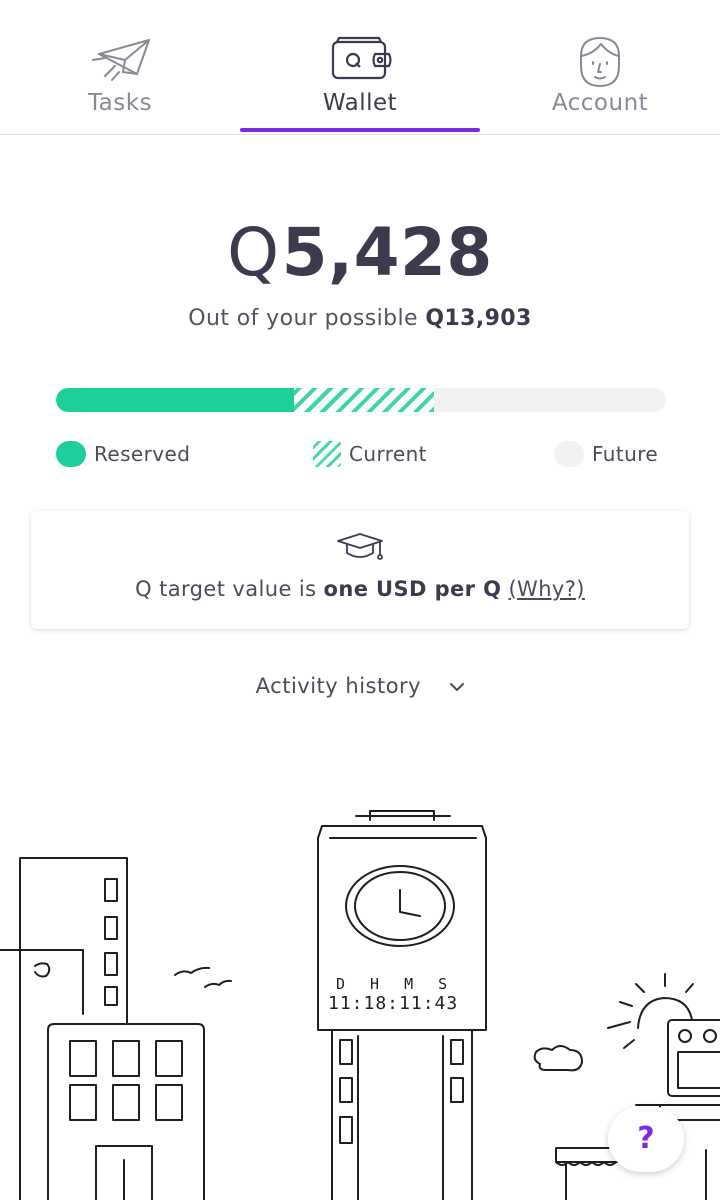 This screenshot has height=1200, width=720. Describe the element at coordinates (600, 62) in the screenshot. I see `face-icon` at that location.